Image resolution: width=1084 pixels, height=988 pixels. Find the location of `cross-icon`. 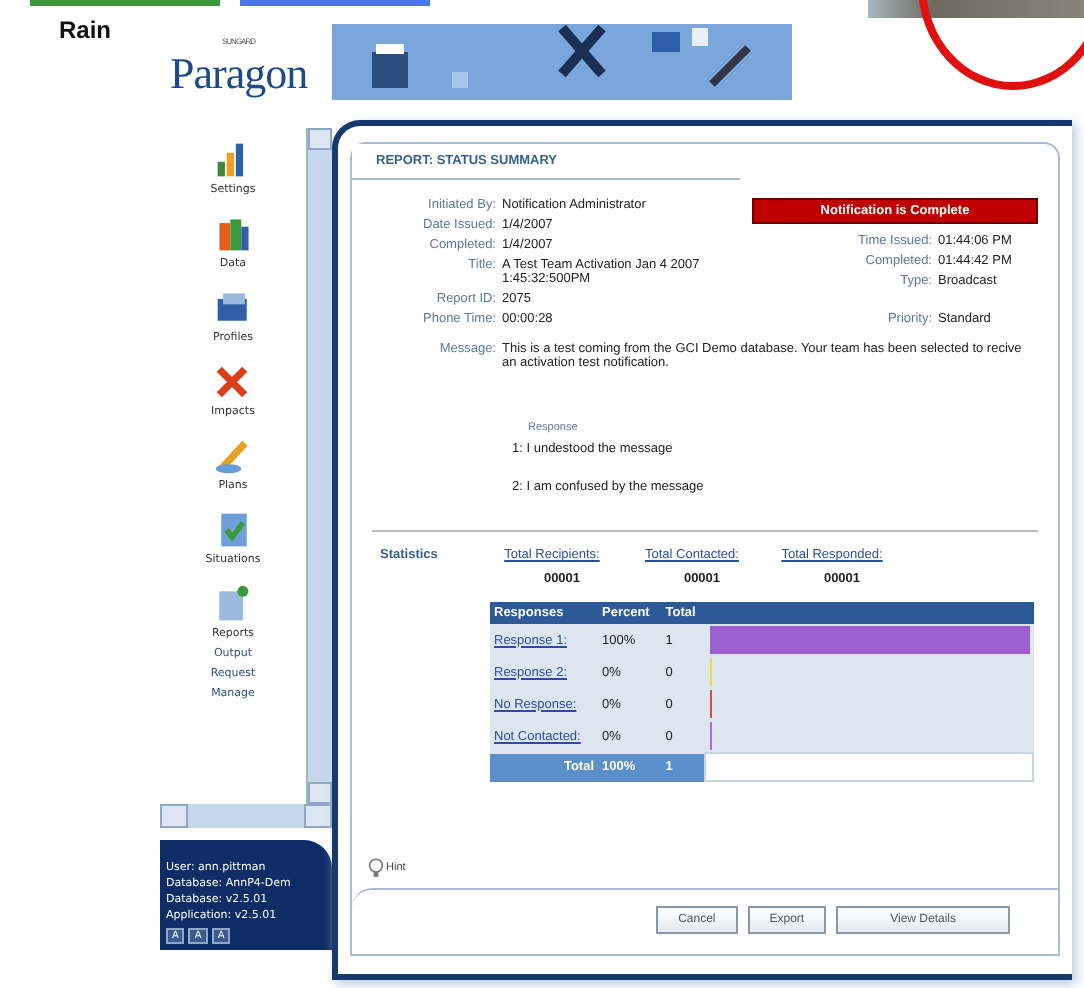

cross-icon is located at coordinates (232, 382).